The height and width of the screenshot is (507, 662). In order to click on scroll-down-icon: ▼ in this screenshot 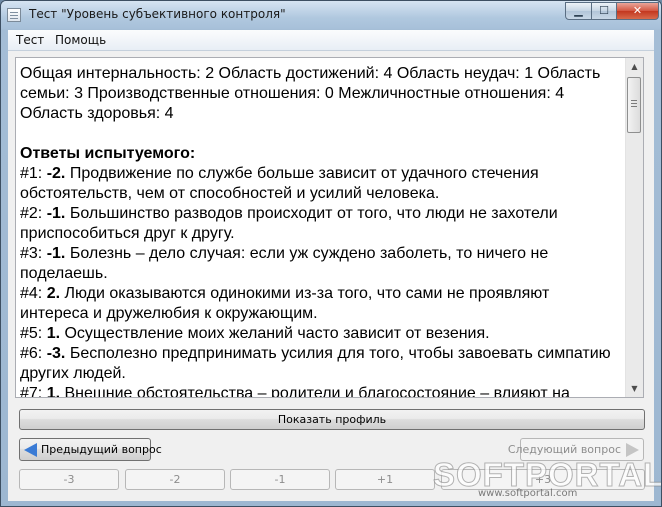, I will do `click(634, 388)`.